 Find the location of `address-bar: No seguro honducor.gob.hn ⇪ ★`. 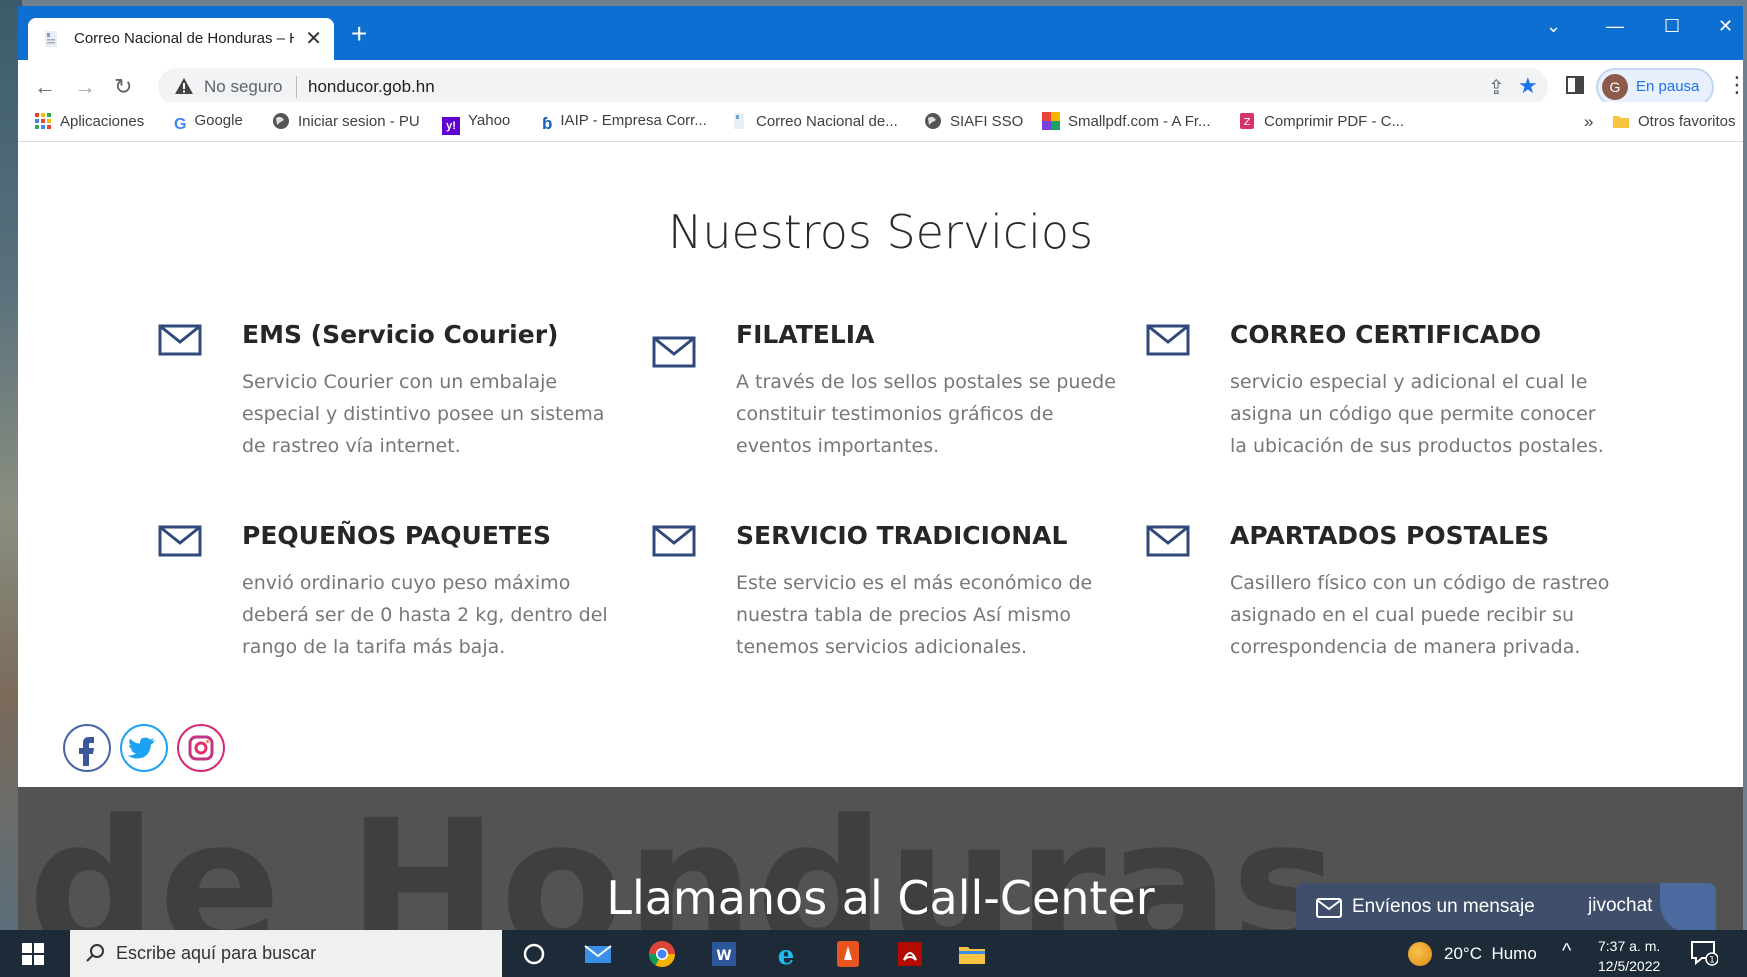

address-bar: No seguro honducor.gob.hn ⇪ ★ is located at coordinates (853, 87).